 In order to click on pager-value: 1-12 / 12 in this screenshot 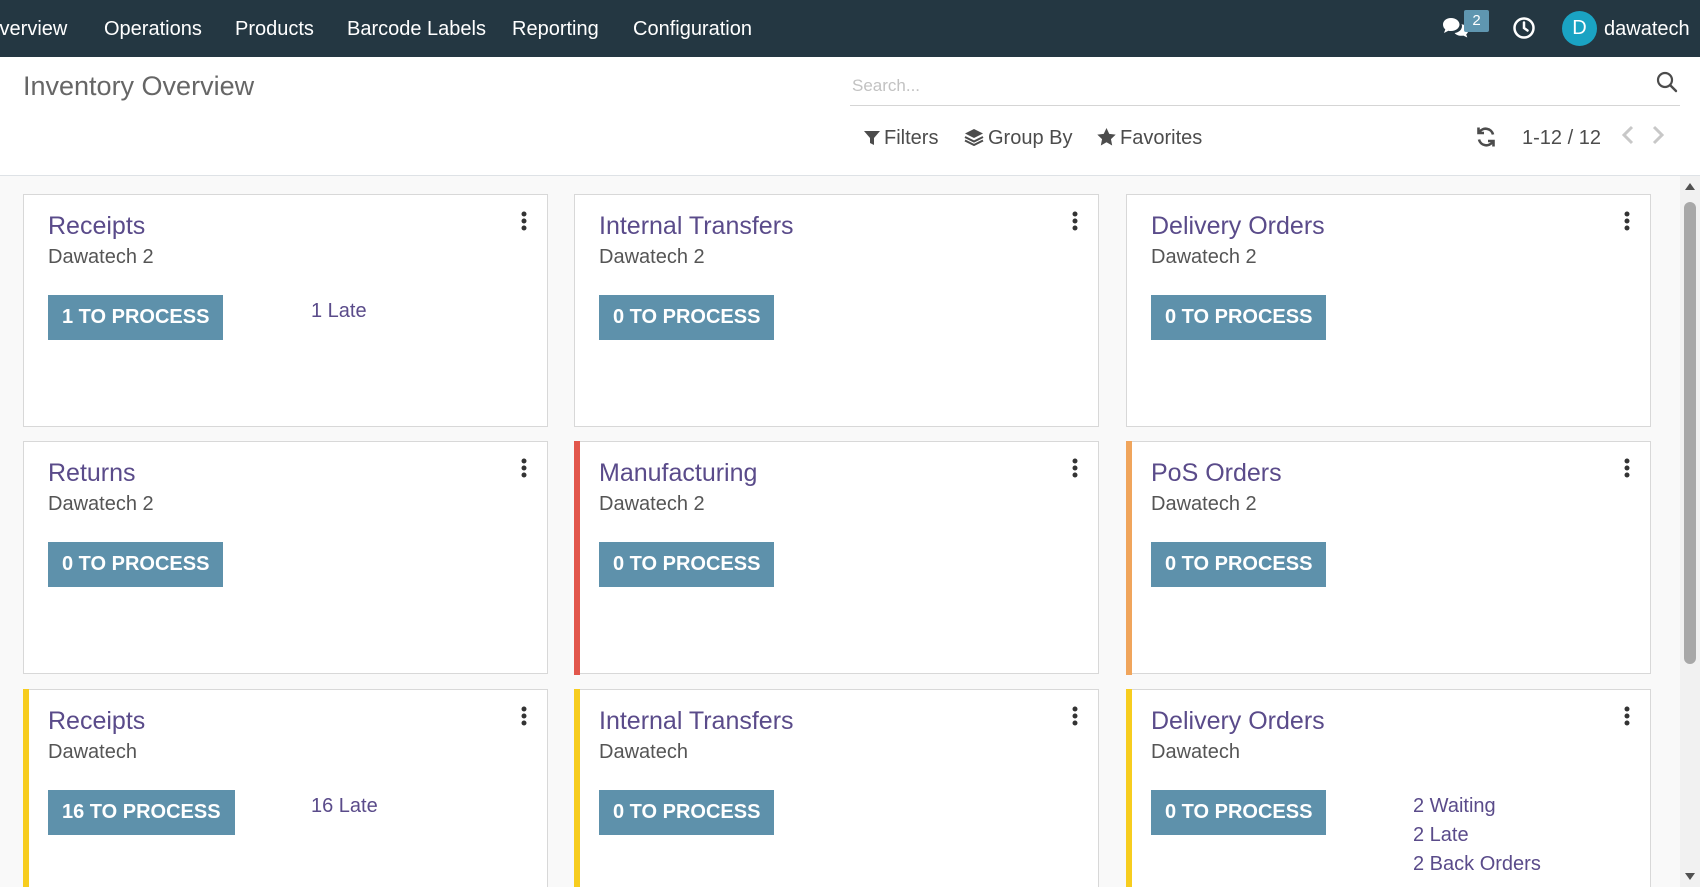, I will do `click(1561, 138)`.